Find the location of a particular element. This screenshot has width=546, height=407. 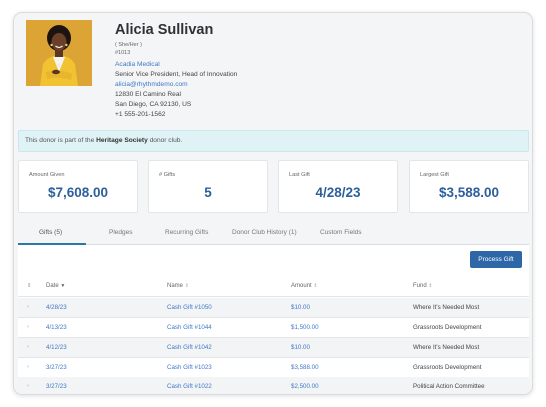

tab-custom-fields: Custom Fields is located at coordinates (341, 232).